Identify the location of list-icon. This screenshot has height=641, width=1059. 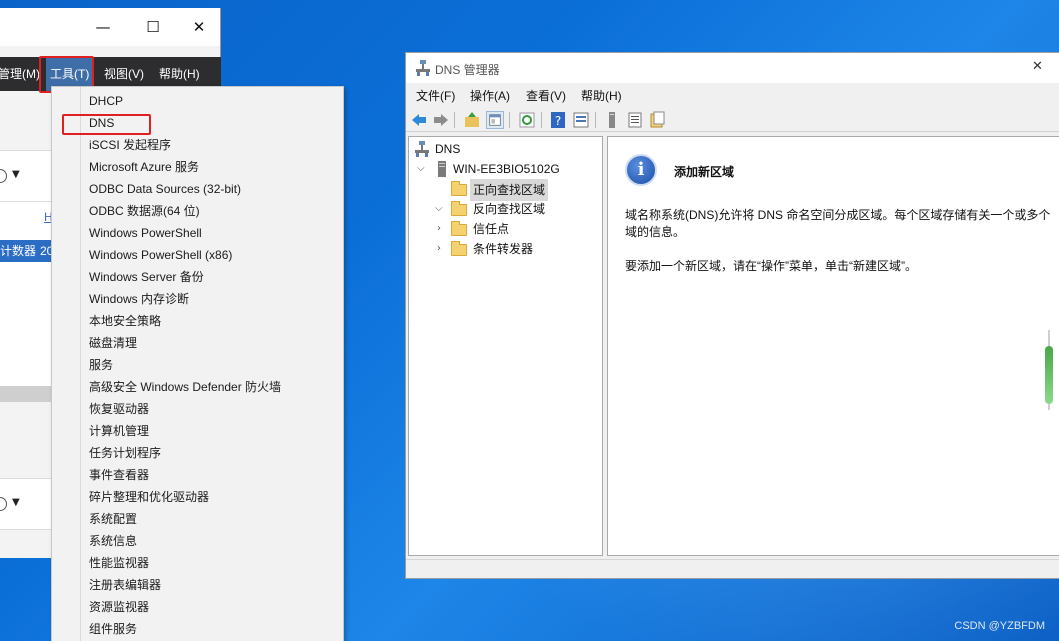
(635, 120).